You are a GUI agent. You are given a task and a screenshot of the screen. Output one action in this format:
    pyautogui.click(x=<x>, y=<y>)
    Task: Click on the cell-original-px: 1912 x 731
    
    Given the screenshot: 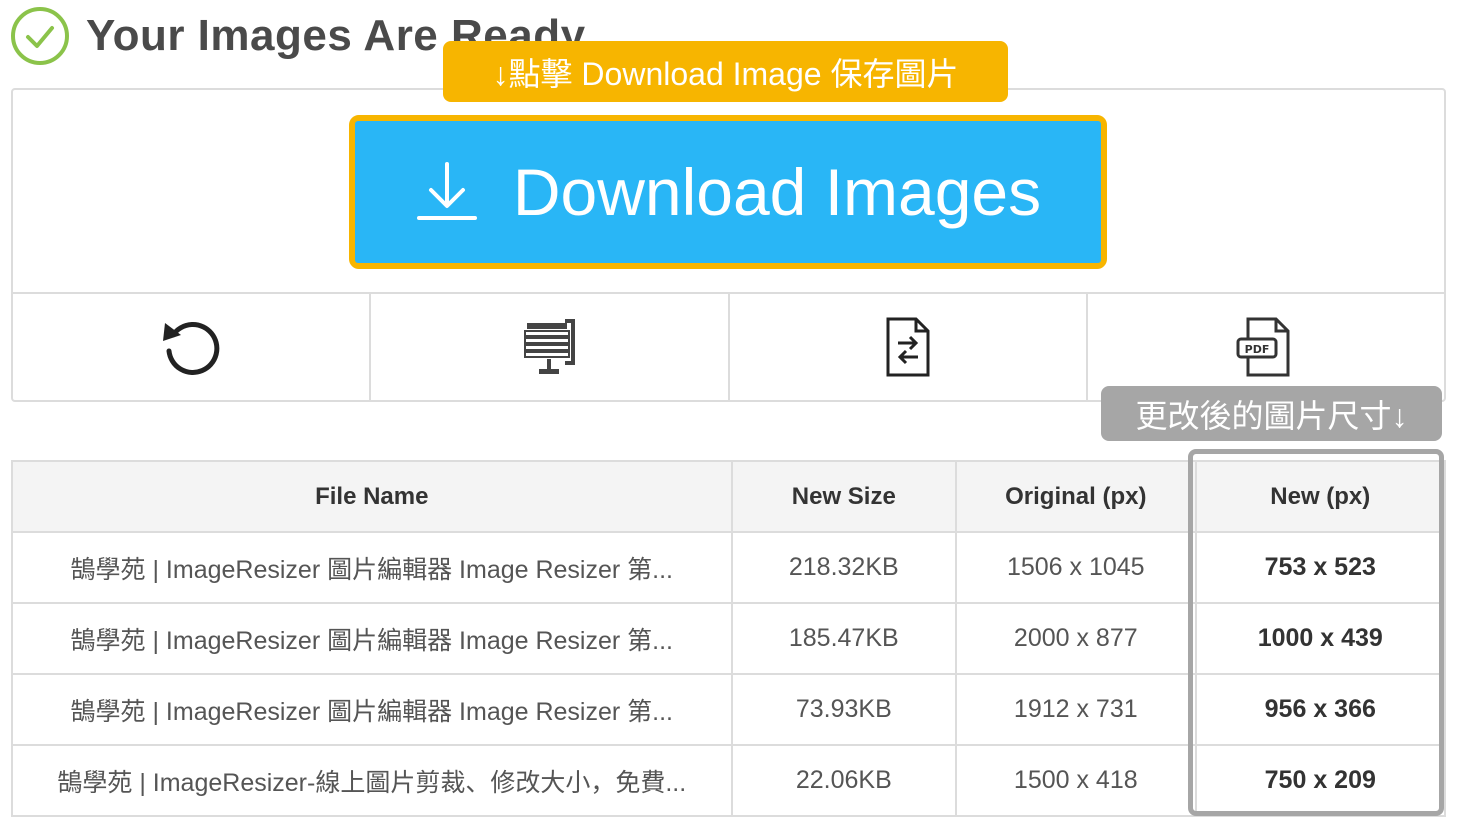 What is the action you would take?
    pyautogui.click(x=1076, y=709)
    